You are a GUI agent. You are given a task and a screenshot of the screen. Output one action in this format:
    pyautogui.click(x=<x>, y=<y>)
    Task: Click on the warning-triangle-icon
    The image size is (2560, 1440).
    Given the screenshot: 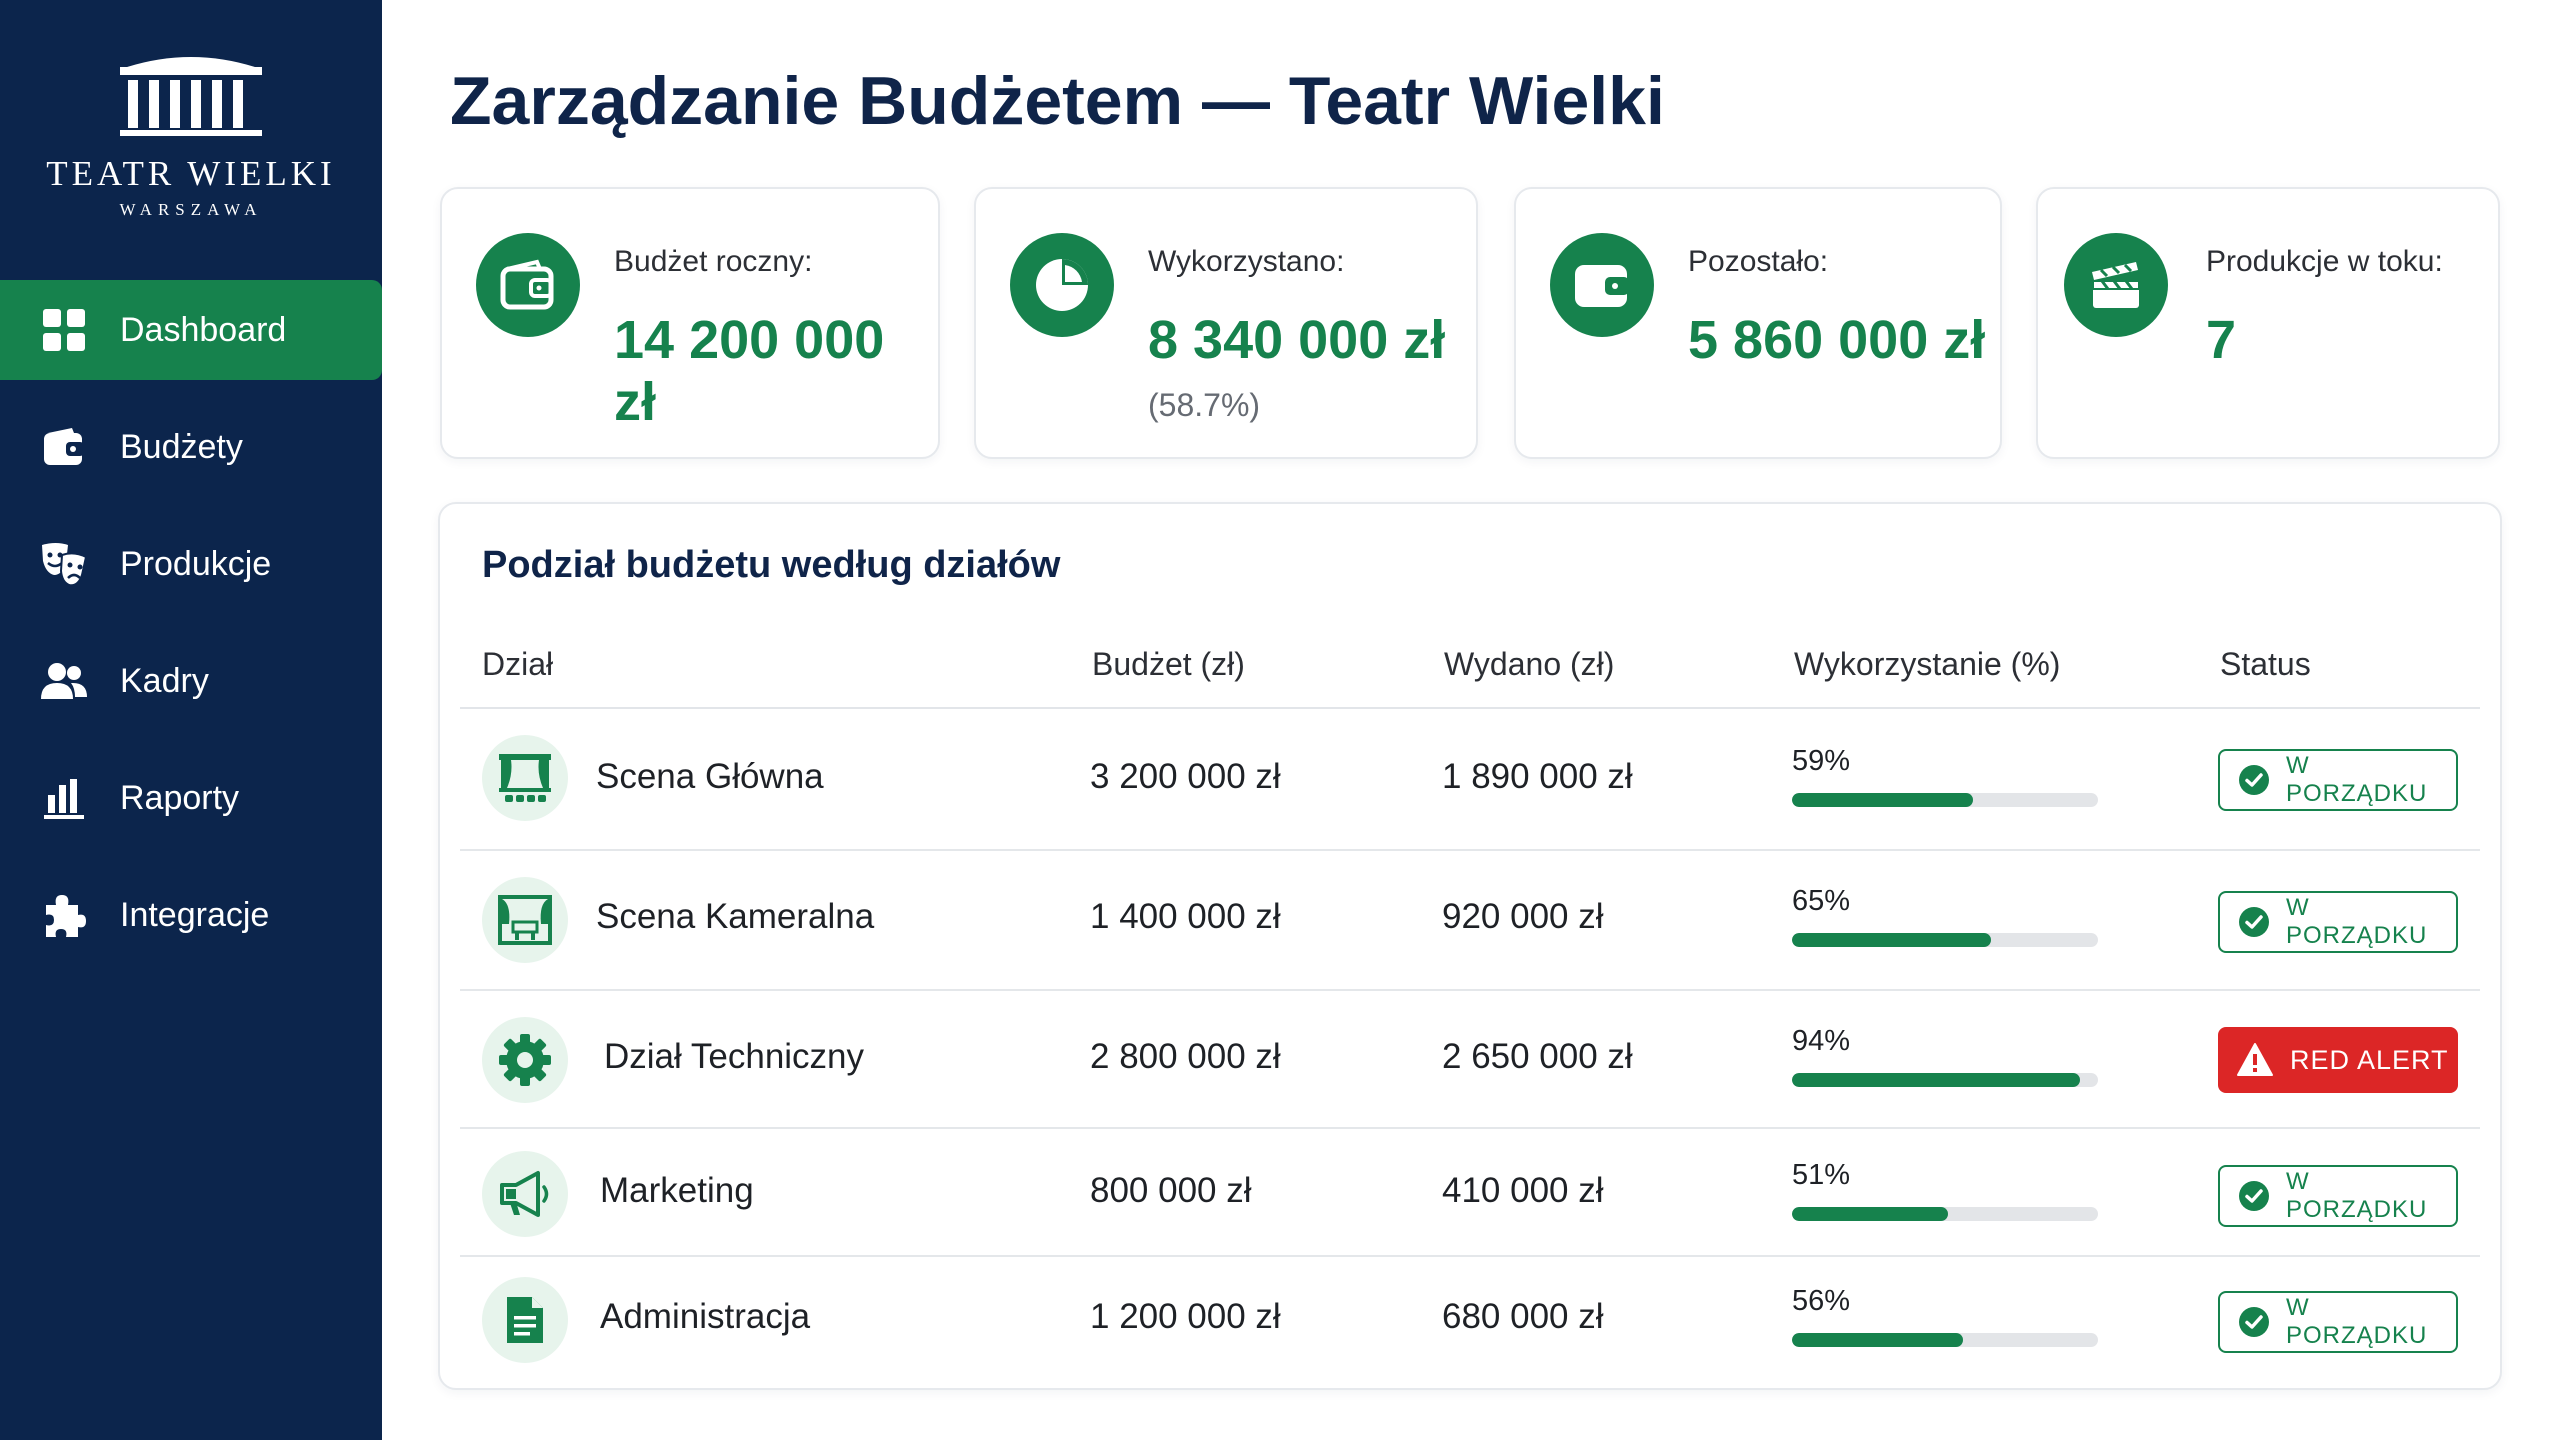 What is the action you would take?
    pyautogui.click(x=2255, y=1059)
    